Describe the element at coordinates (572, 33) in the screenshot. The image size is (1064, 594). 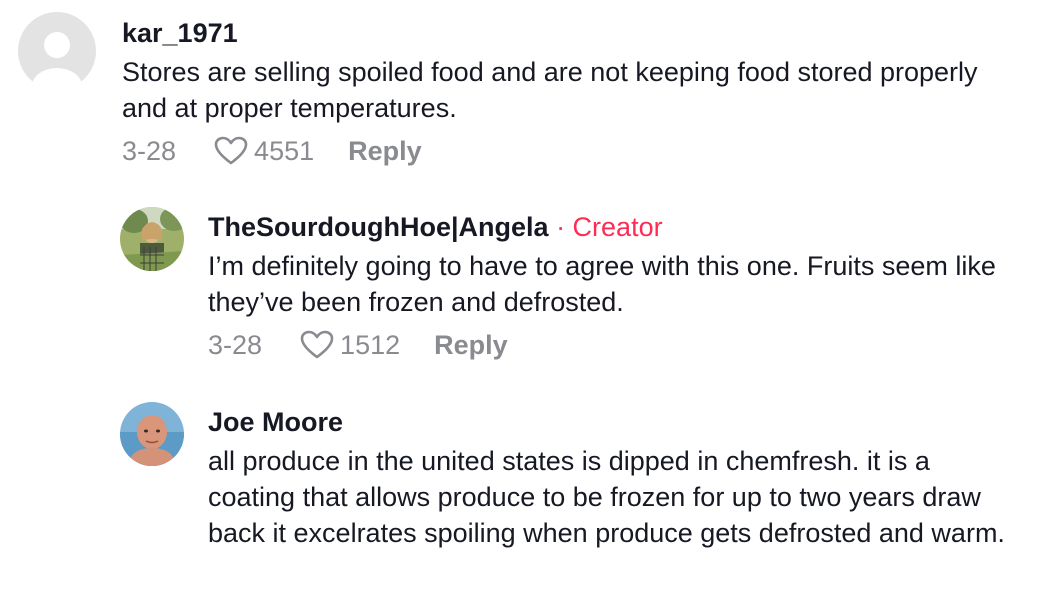
I see `comment-username: kar_1971` at that location.